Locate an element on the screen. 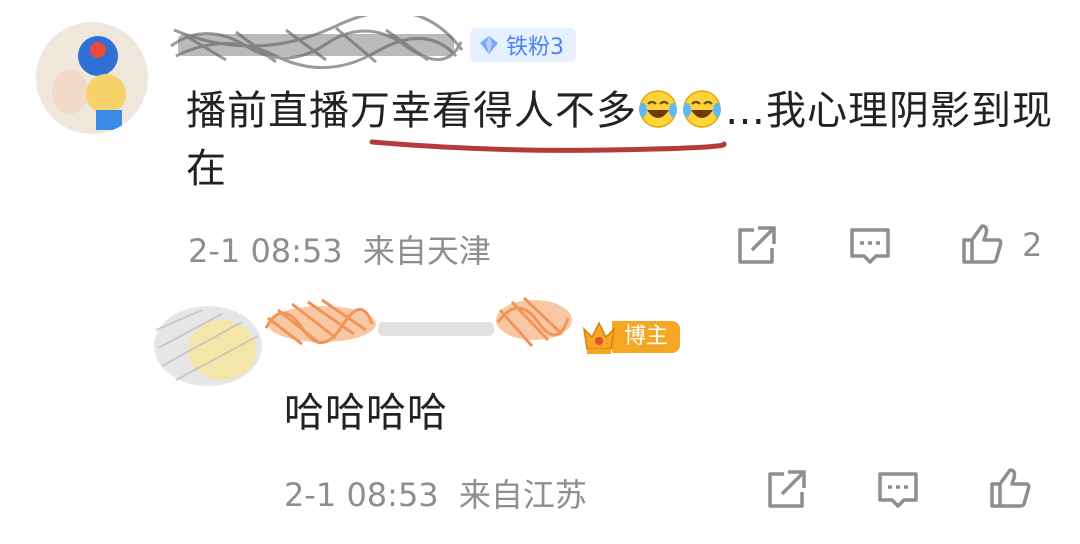 This screenshot has width=1080, height=544. host-badge: 博主 is located at coordinates (630, 337).